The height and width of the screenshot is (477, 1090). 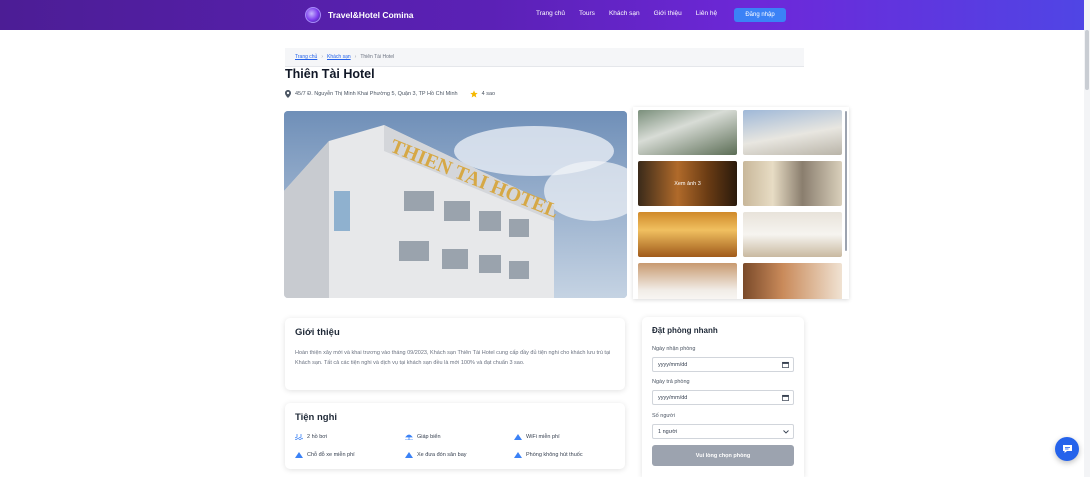 I want to click on amenity-item: 2 hồ bơi, so click(x=311, y=437).